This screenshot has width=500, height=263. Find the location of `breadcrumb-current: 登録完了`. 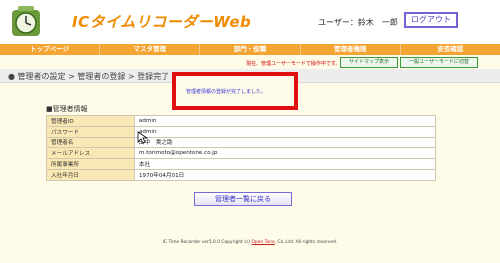

breadcrumb-current: 登録完了 is located at coordinates (153, 76).